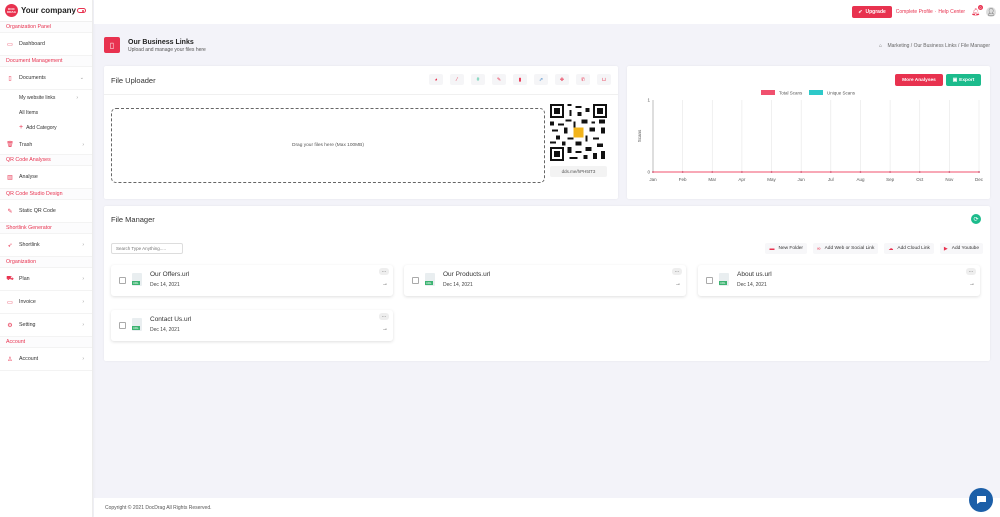 This screenshot has width=1000, height=517. What do you see at coordinates (945, 248) in the screenshot?
I see `youtube-icon: ▶` at bounding box center [945, 248].